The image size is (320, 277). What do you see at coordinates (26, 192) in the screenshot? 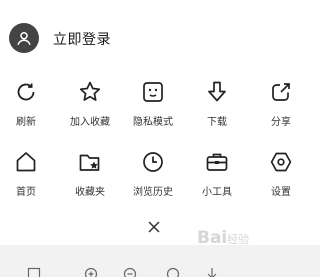
I see `menu-item-label: 首页` at bounding box center [26, 192].